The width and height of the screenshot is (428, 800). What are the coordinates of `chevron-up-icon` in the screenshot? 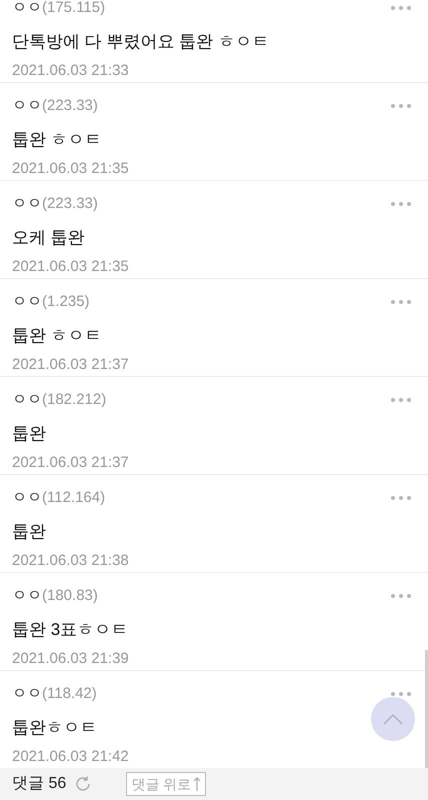 It's located at (393, 719).